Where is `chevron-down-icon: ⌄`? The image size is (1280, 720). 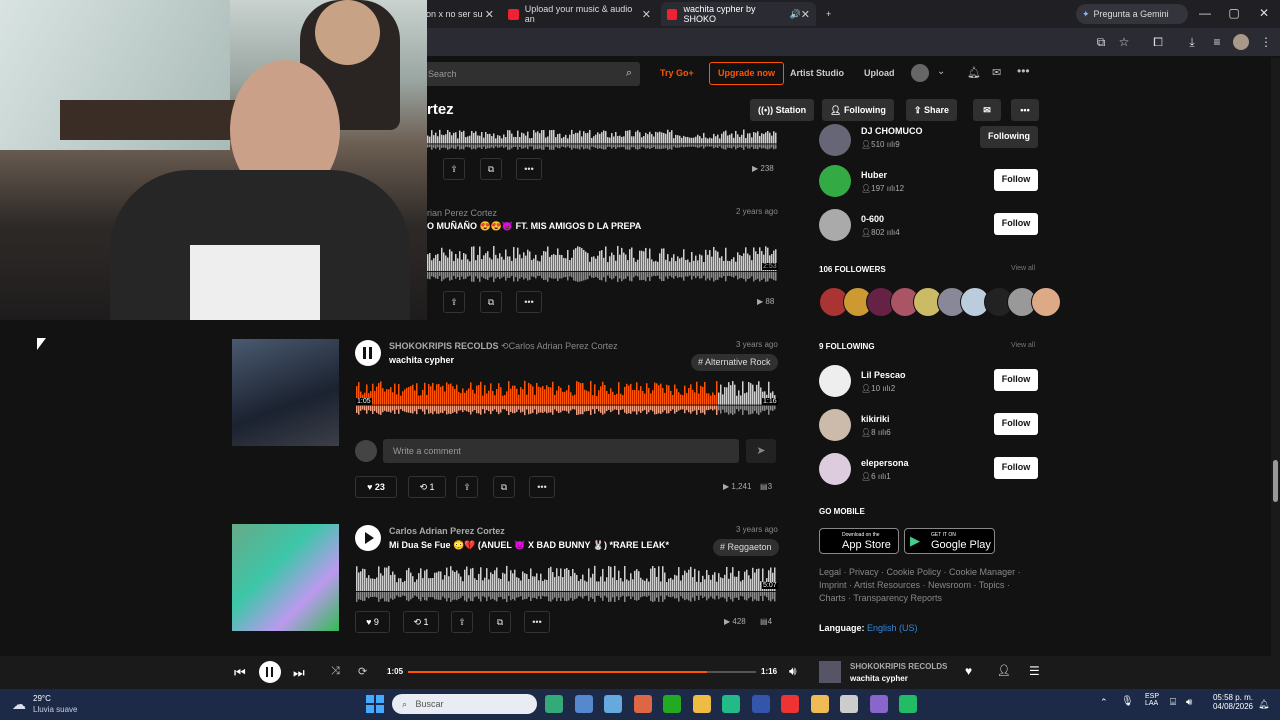
chevron-down-icon: ⌄ is located at coordinates (941, 71).